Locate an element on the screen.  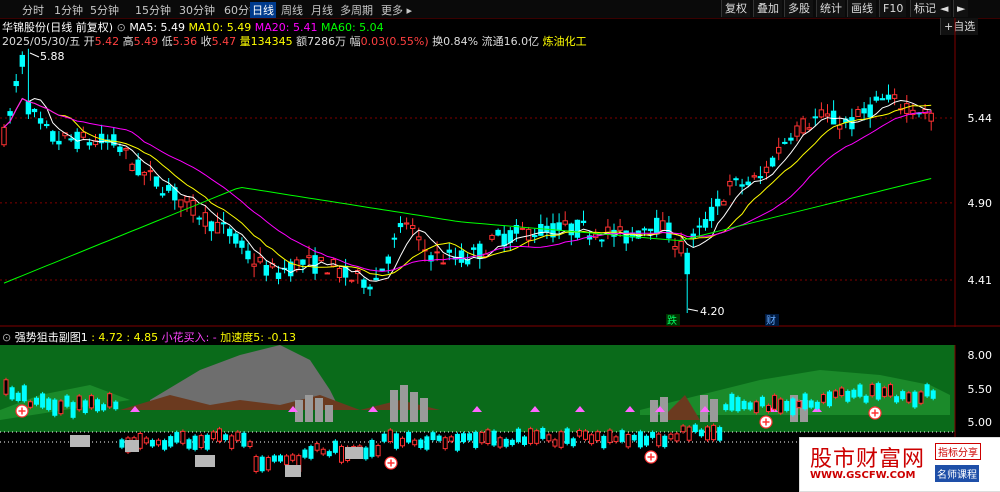
logo-tag-course: 名师课程 is located at coordinates (957, 473).